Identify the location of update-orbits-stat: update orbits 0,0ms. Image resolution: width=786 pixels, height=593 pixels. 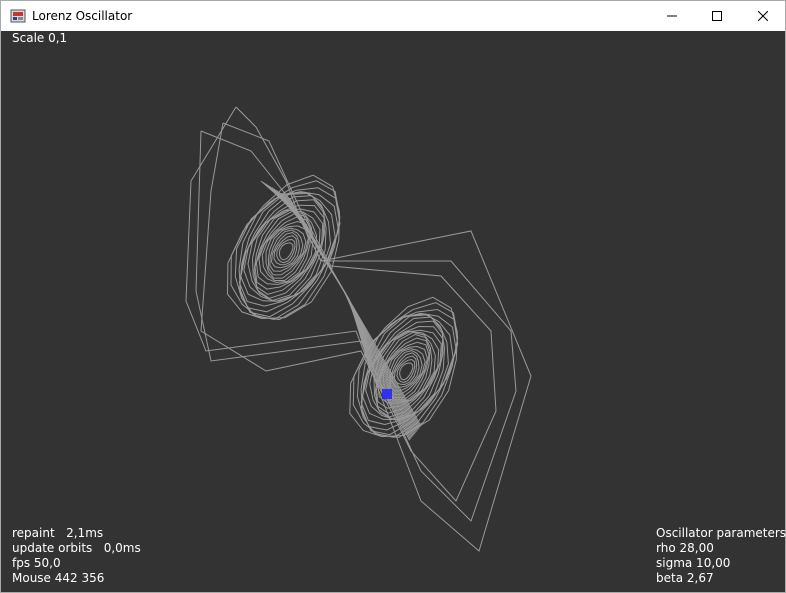
(76, 548).